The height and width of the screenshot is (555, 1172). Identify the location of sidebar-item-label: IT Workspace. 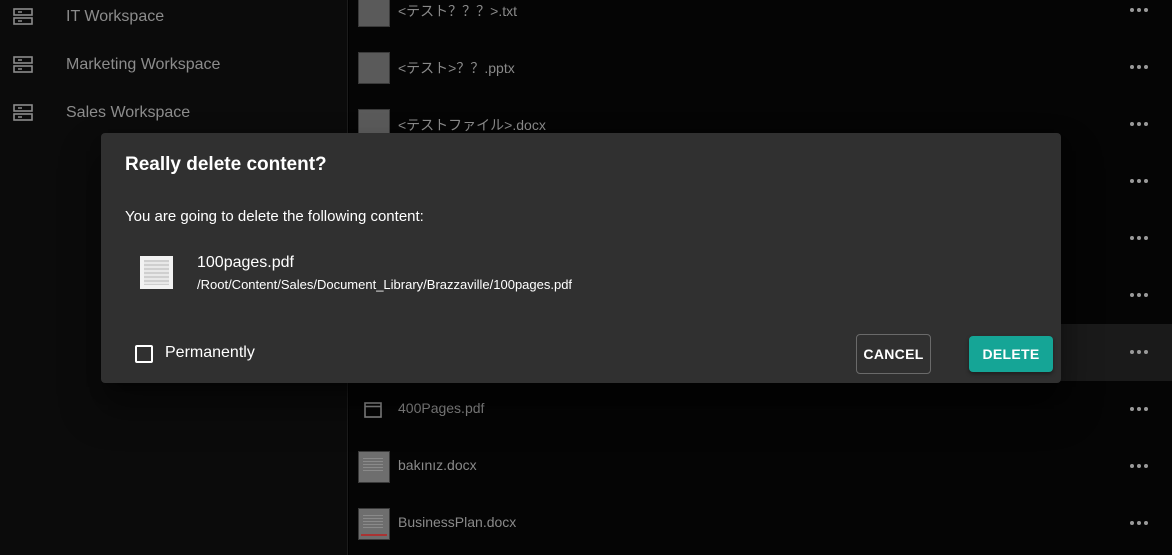
(115, 16).